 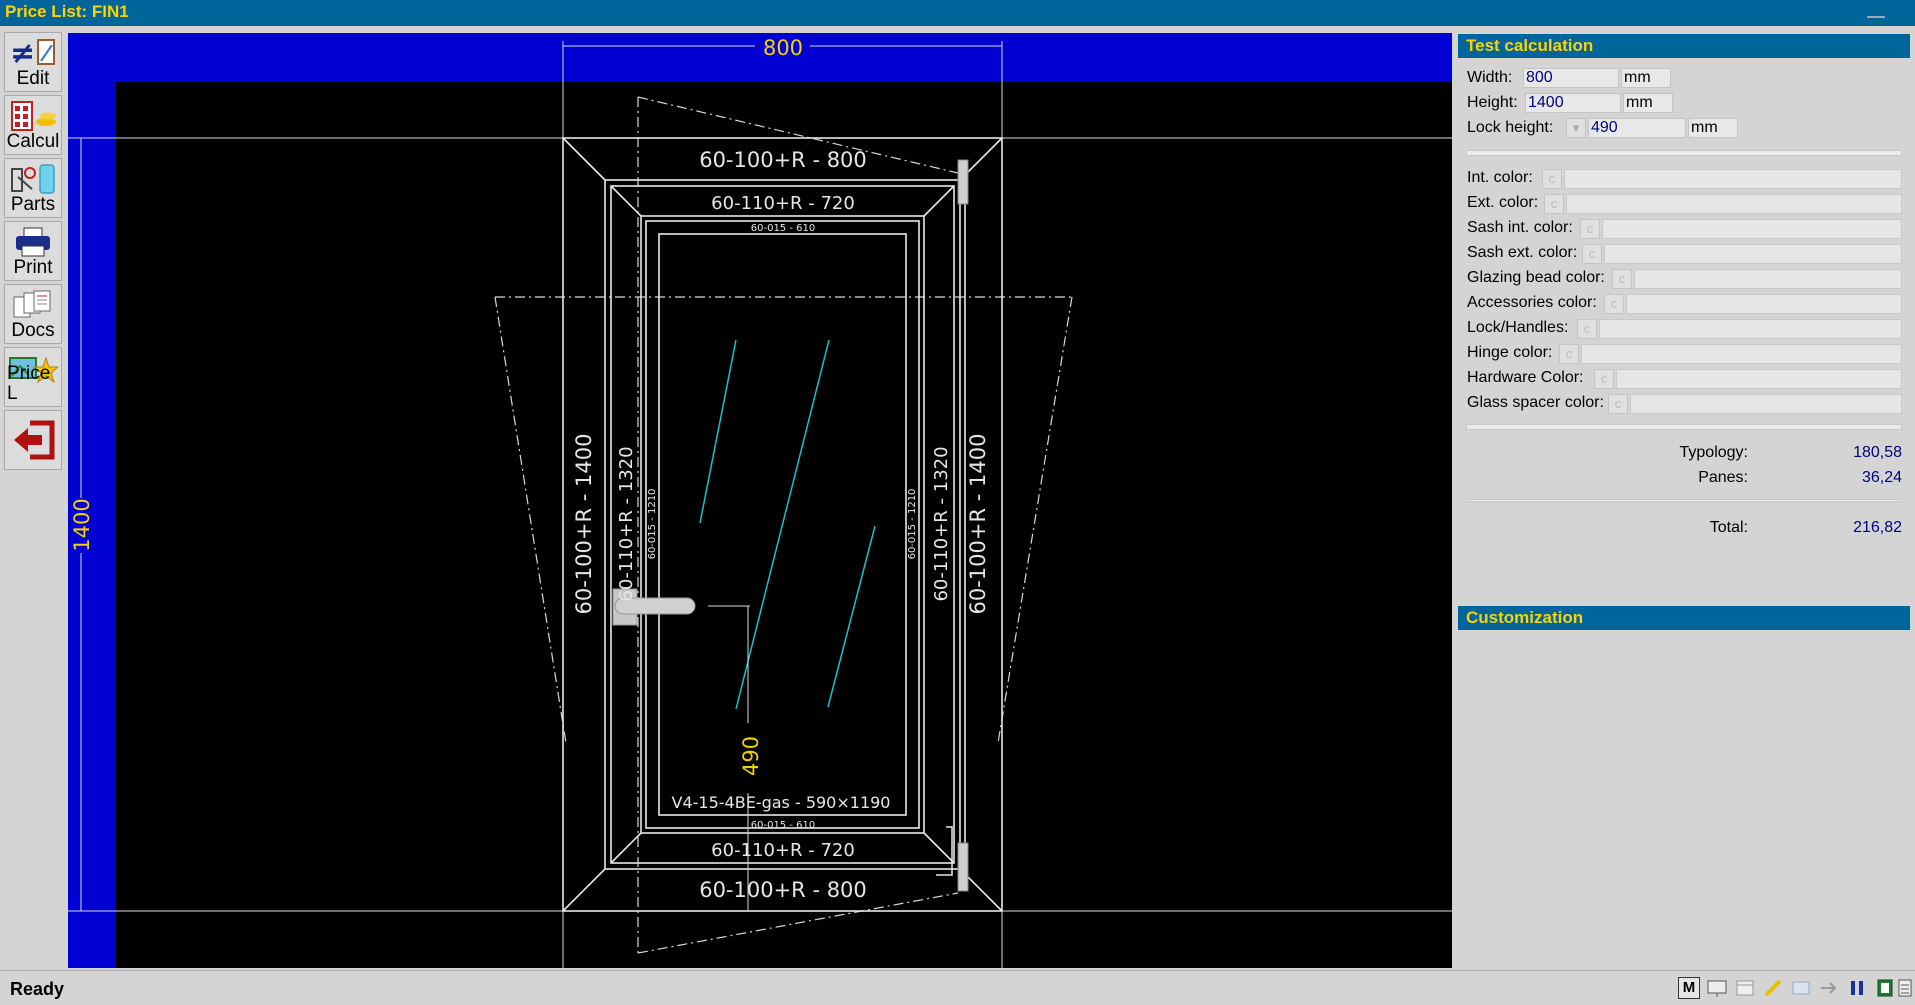 What do you see at coordinates (1510, 352) in the screenshot?
I see `hinge-color-label: Hinge color:` at bounding box center [1510, 352].